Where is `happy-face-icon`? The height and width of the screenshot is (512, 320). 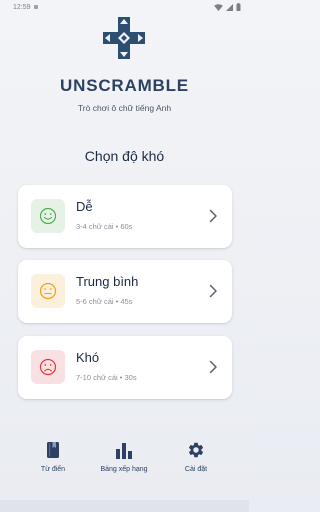
happy-face-icon is located at coordinates (48, 216).